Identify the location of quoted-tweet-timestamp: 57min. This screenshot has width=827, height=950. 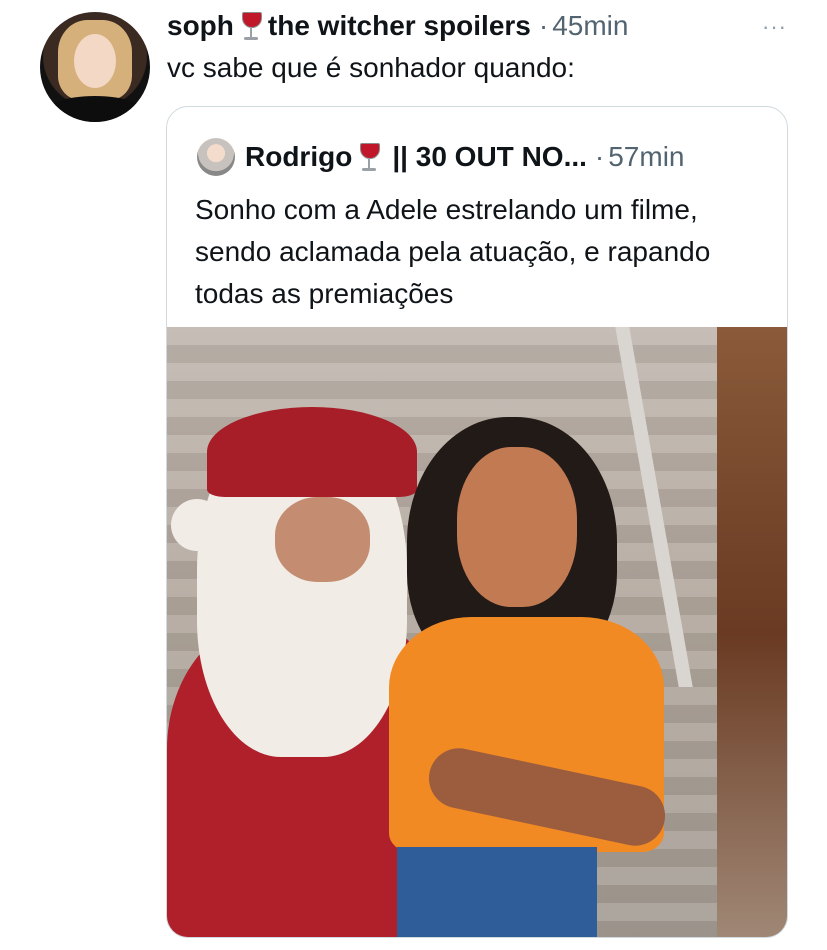
(646, 156).